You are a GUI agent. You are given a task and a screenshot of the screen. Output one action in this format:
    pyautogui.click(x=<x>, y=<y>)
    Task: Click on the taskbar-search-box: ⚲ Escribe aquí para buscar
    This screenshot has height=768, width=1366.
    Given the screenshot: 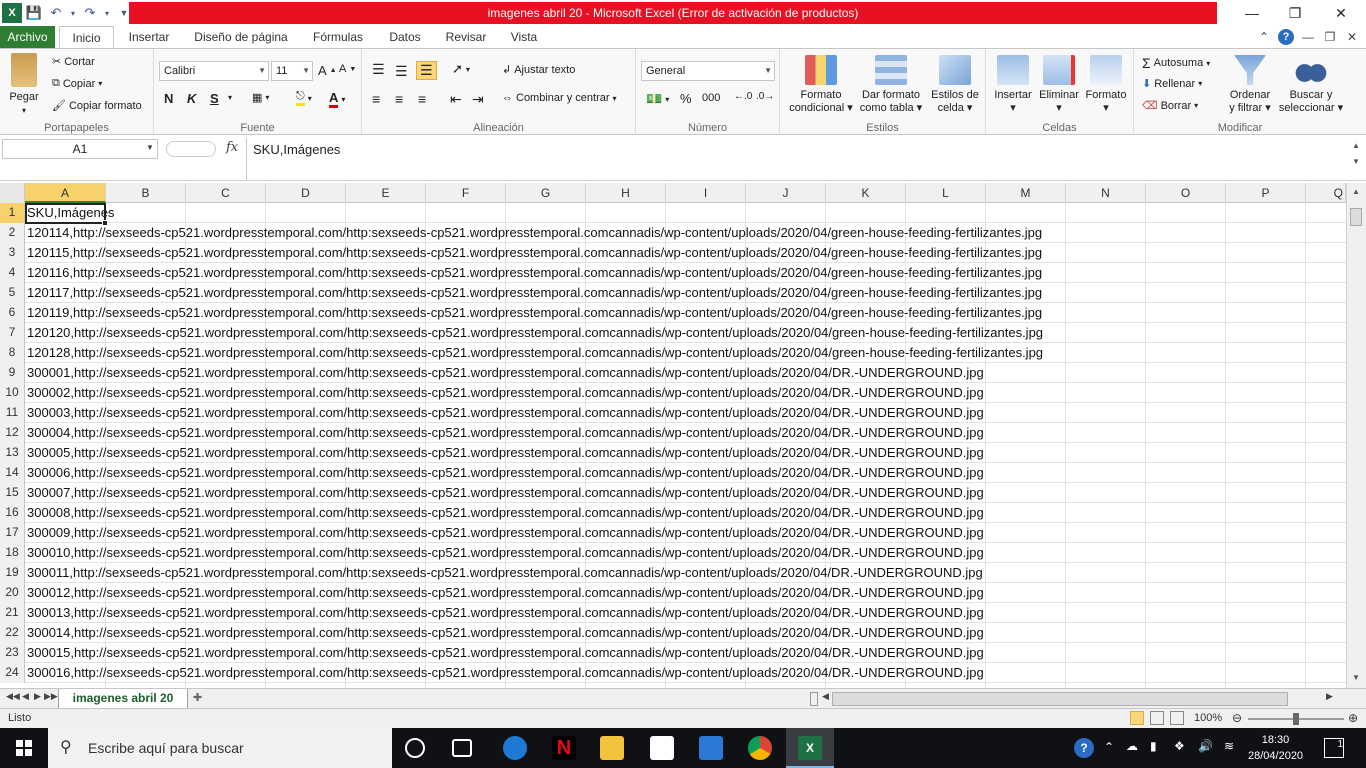 What is the action you would take?
    pyautogui.click(x=220, y=748)
    